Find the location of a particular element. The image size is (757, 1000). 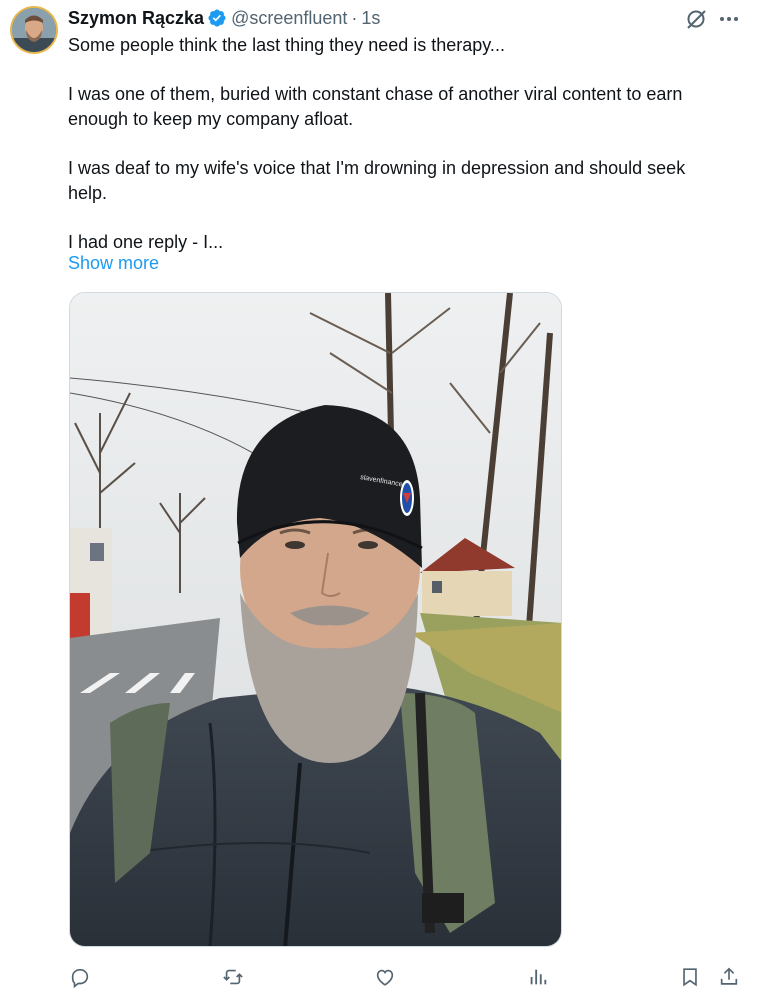

bookmark-icon is located at coordinates (690, 977).